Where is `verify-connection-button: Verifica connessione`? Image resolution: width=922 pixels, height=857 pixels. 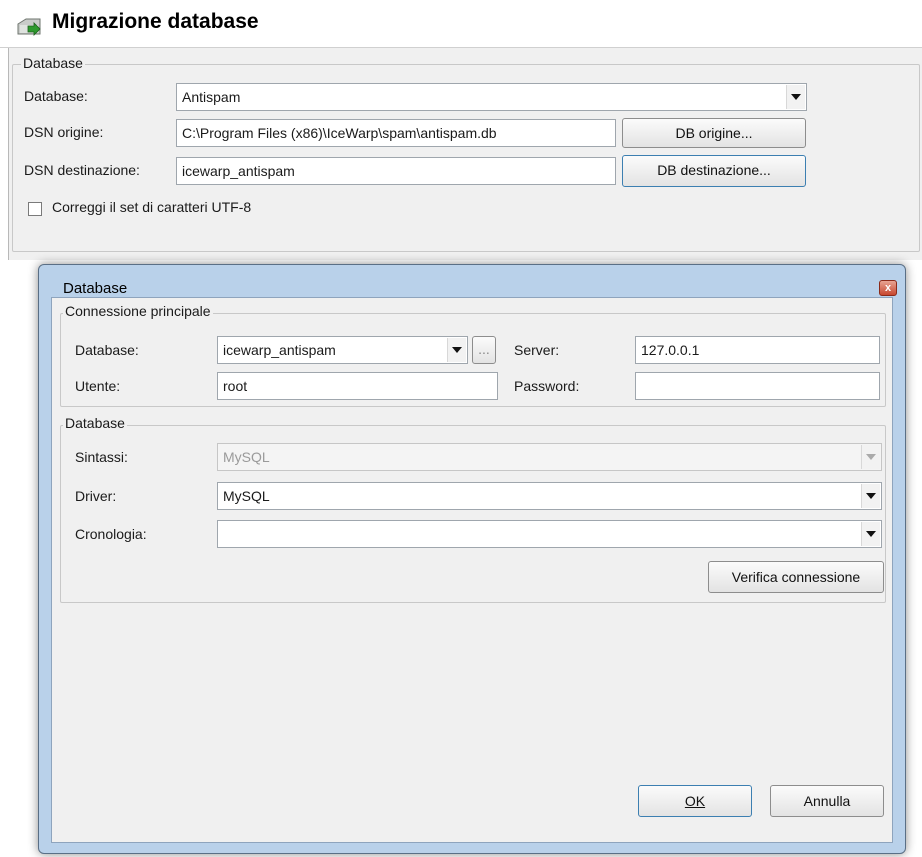
verify-connection-button: Verifica connessione is located at coordinates (796, 577).